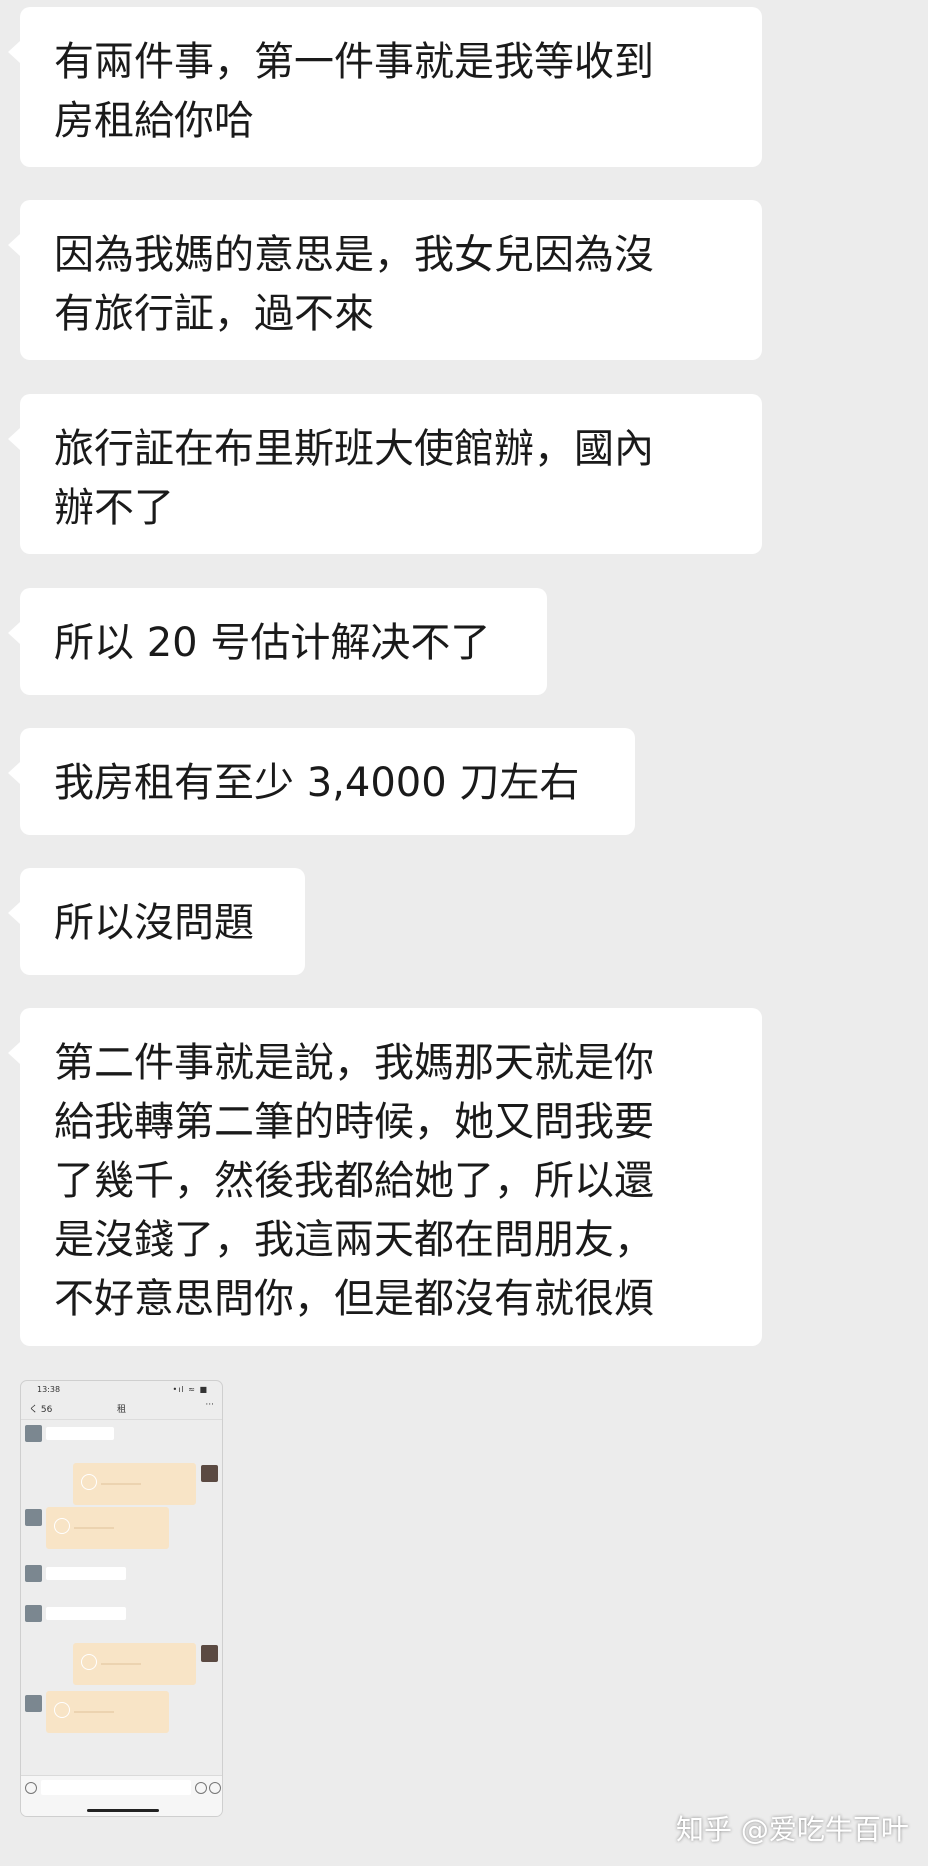 The height and width of the screenshot is (1866, 928). I want to click on message-line: 旅行証在布里斯班大使館辦，國內, so click(354, 449).